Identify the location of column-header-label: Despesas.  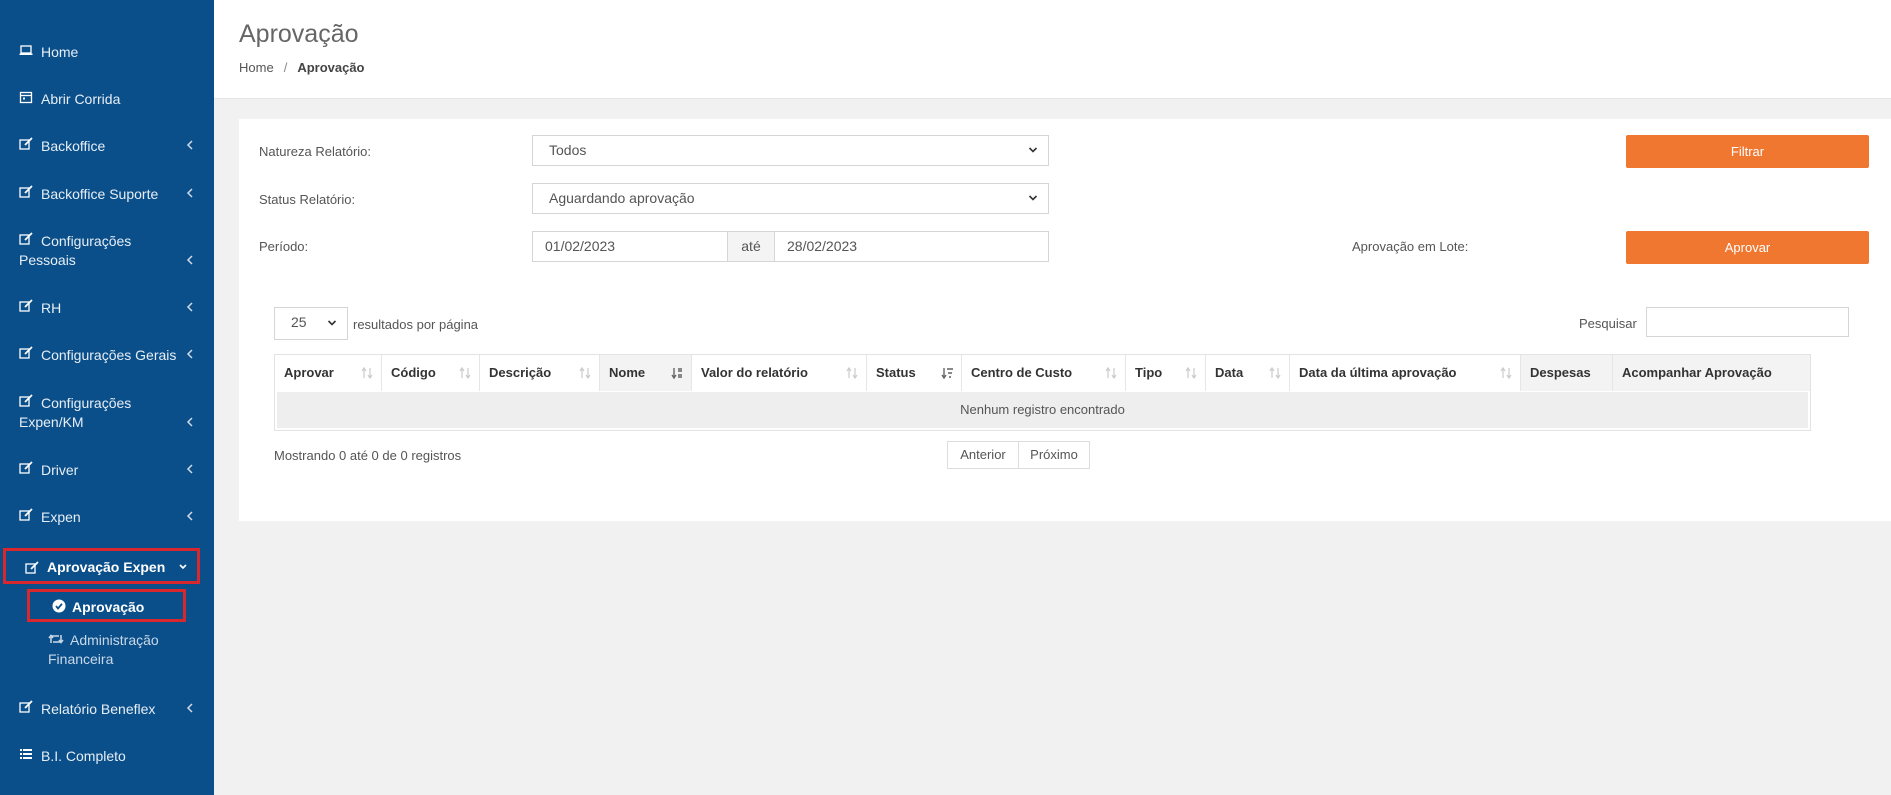
(1560, 372).